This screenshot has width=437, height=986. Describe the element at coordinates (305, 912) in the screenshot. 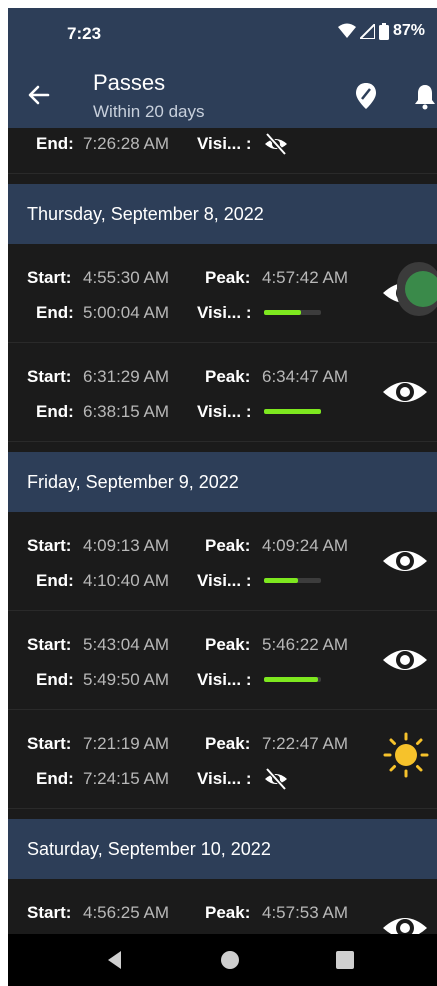

I see `peak-time: 4:57:53 AM` at that location.